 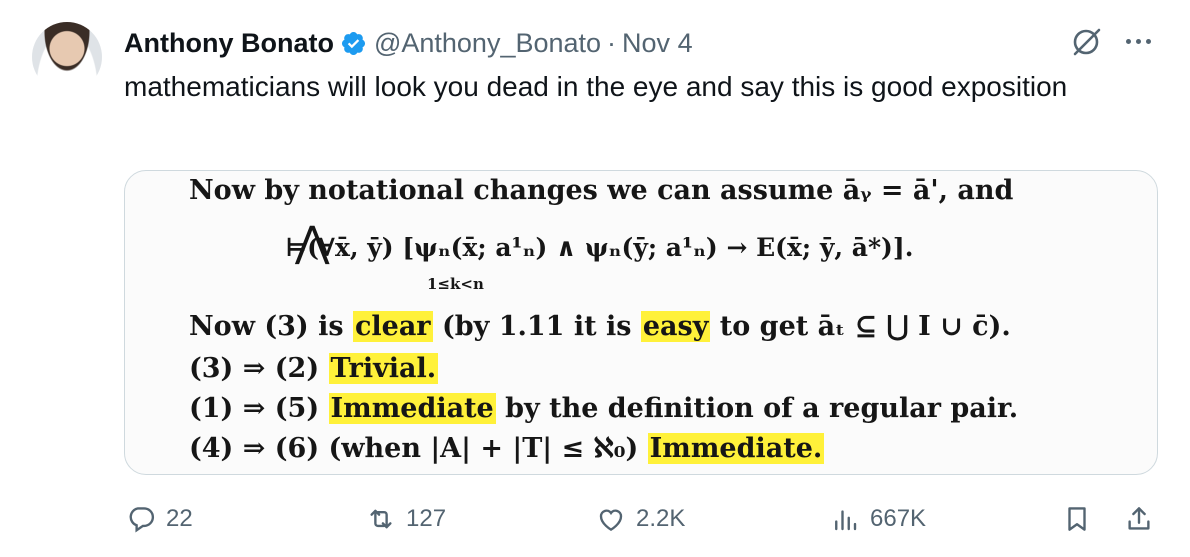 I want to click on like-button: 2.2K, so click(x=640, y=519).